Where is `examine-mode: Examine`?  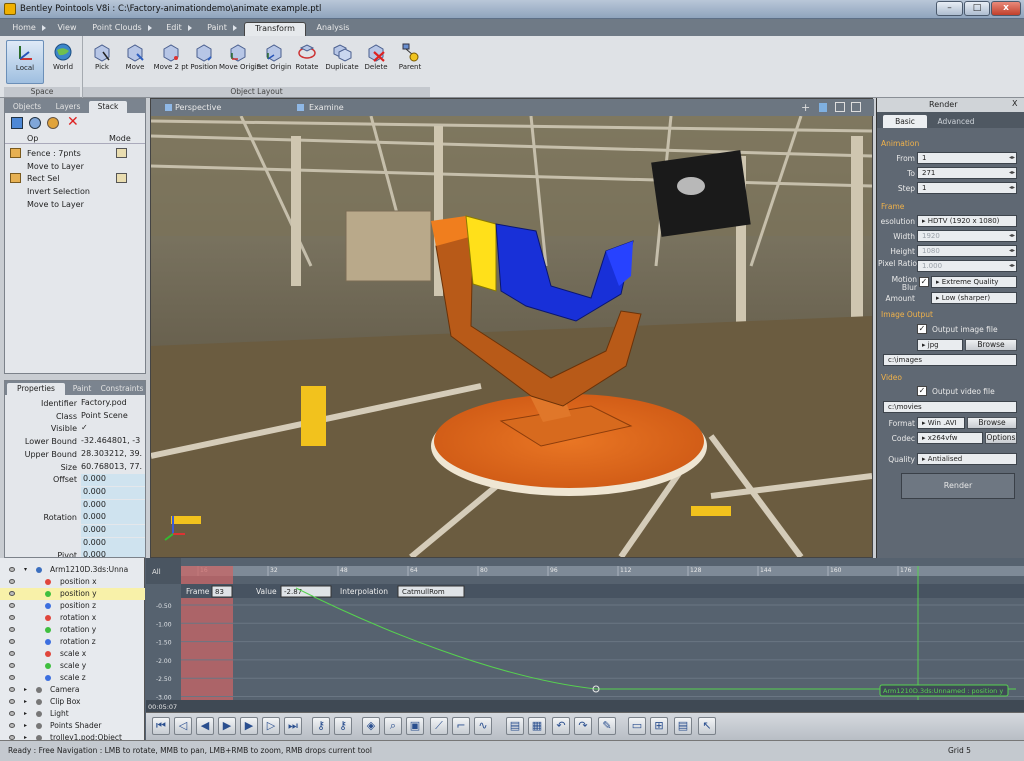
examine-mode: Examine is located at coordinates (326, 107).